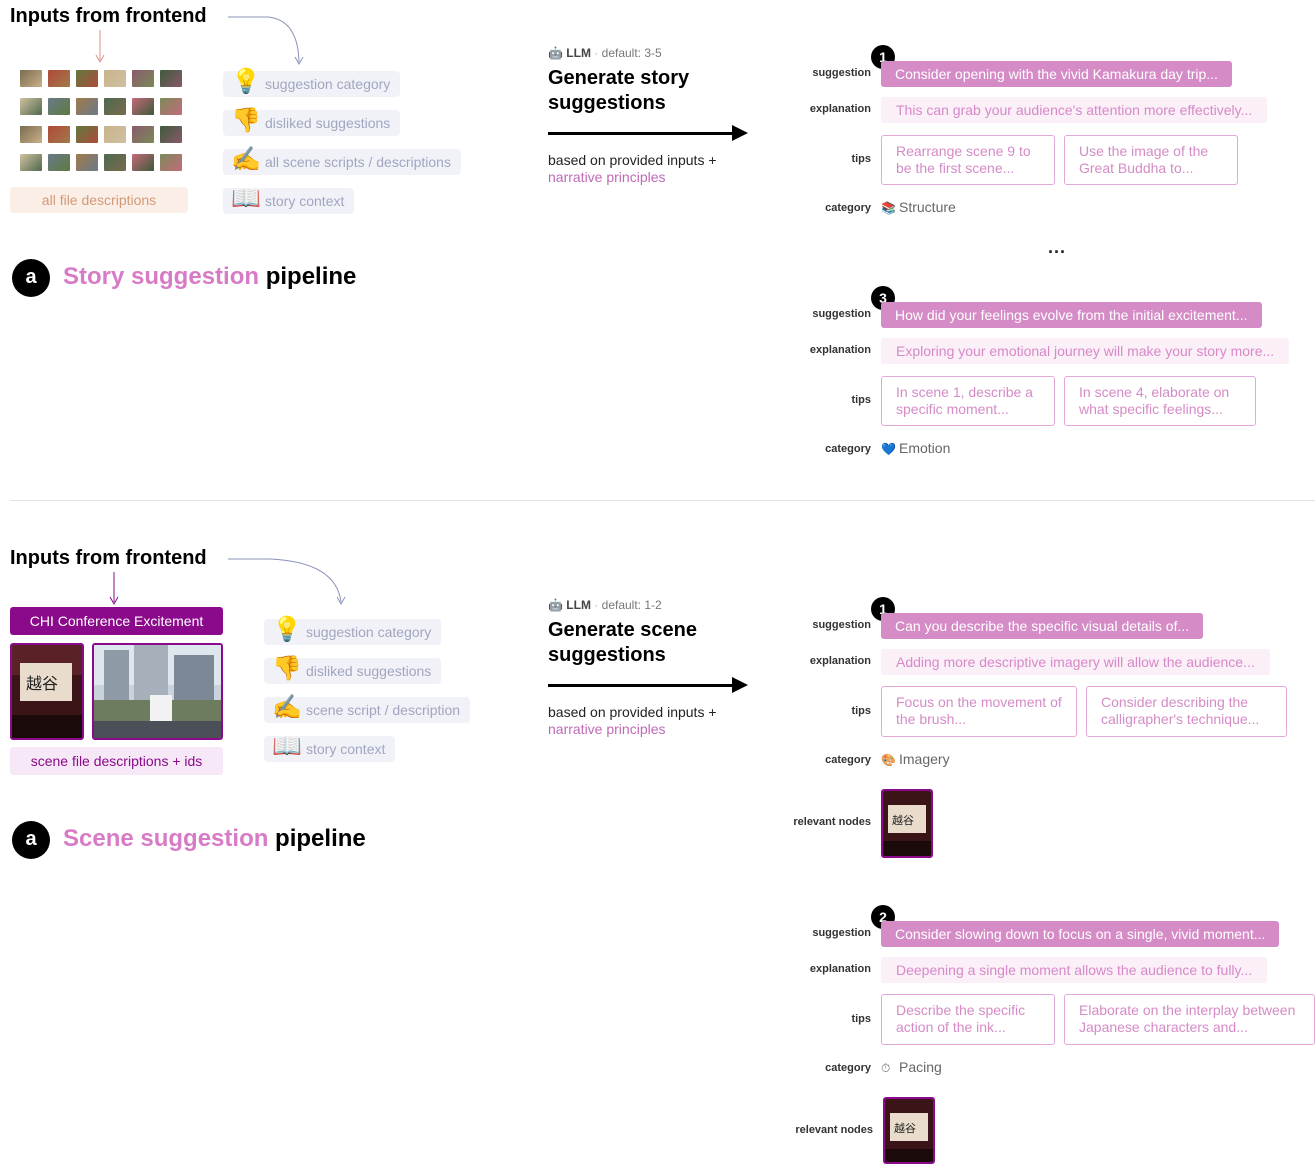 The width and height of the screenshot is (1315, 1164). What do you see at coordinates (662, 500) in the screenshot?
I see `section-divider` at bounding box center [662, 500].